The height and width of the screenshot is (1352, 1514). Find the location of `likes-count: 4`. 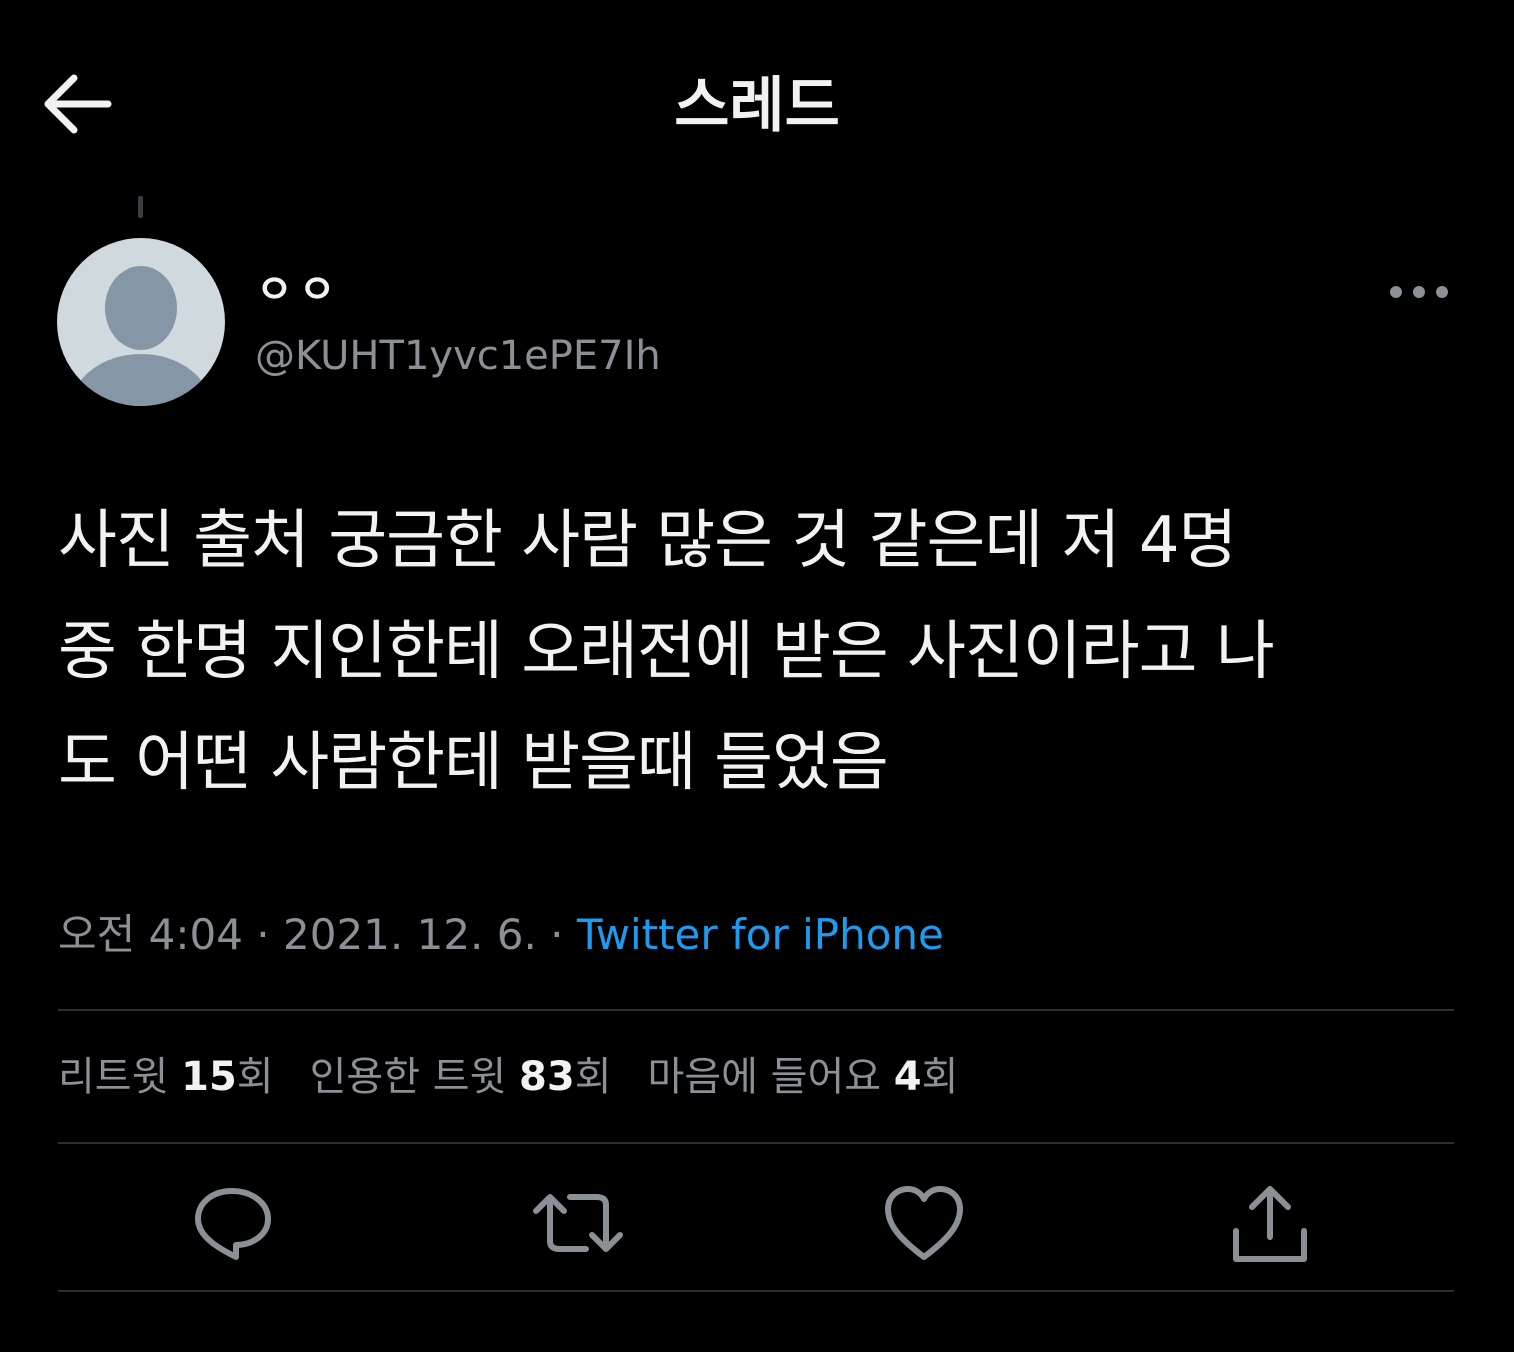

likes-count: 4 is located at coordinates (907, 1077).